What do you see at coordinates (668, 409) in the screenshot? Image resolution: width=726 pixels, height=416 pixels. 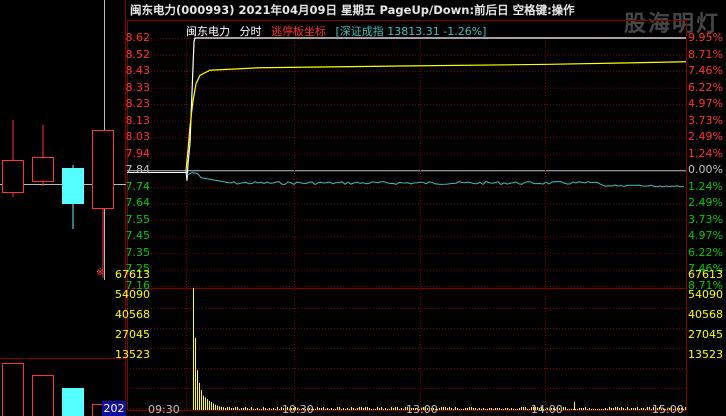 I see `time-tick-4: 15:00` at bounding box center [668, 409].